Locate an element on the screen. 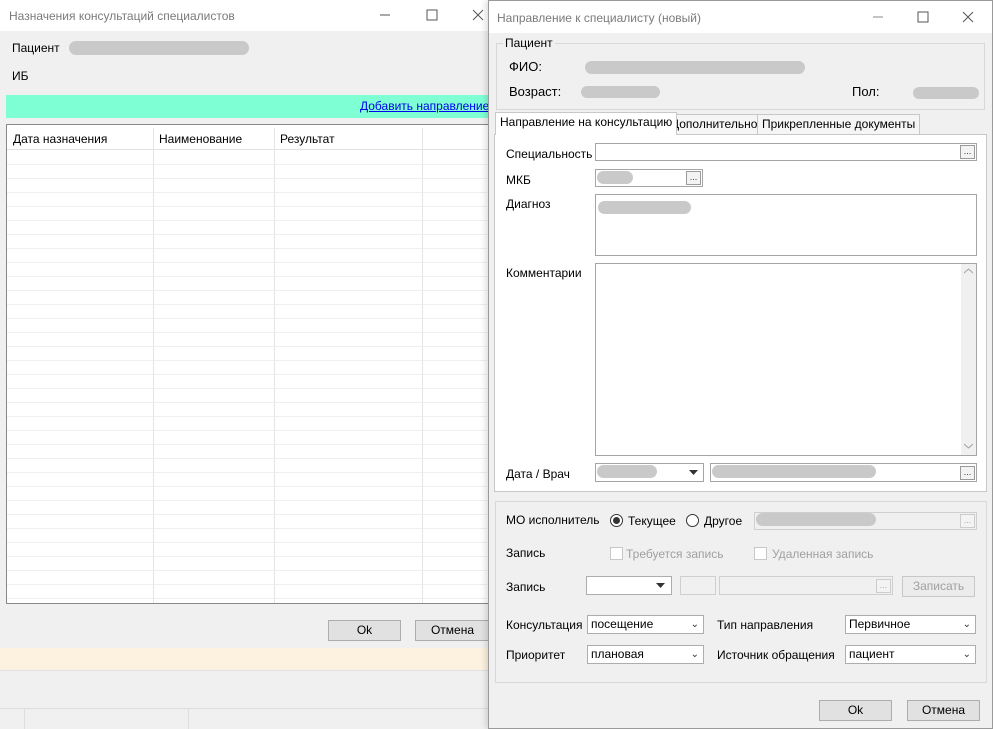 This screenshot has width=993, height=729. radio-other is located at coordinates (692, 520).